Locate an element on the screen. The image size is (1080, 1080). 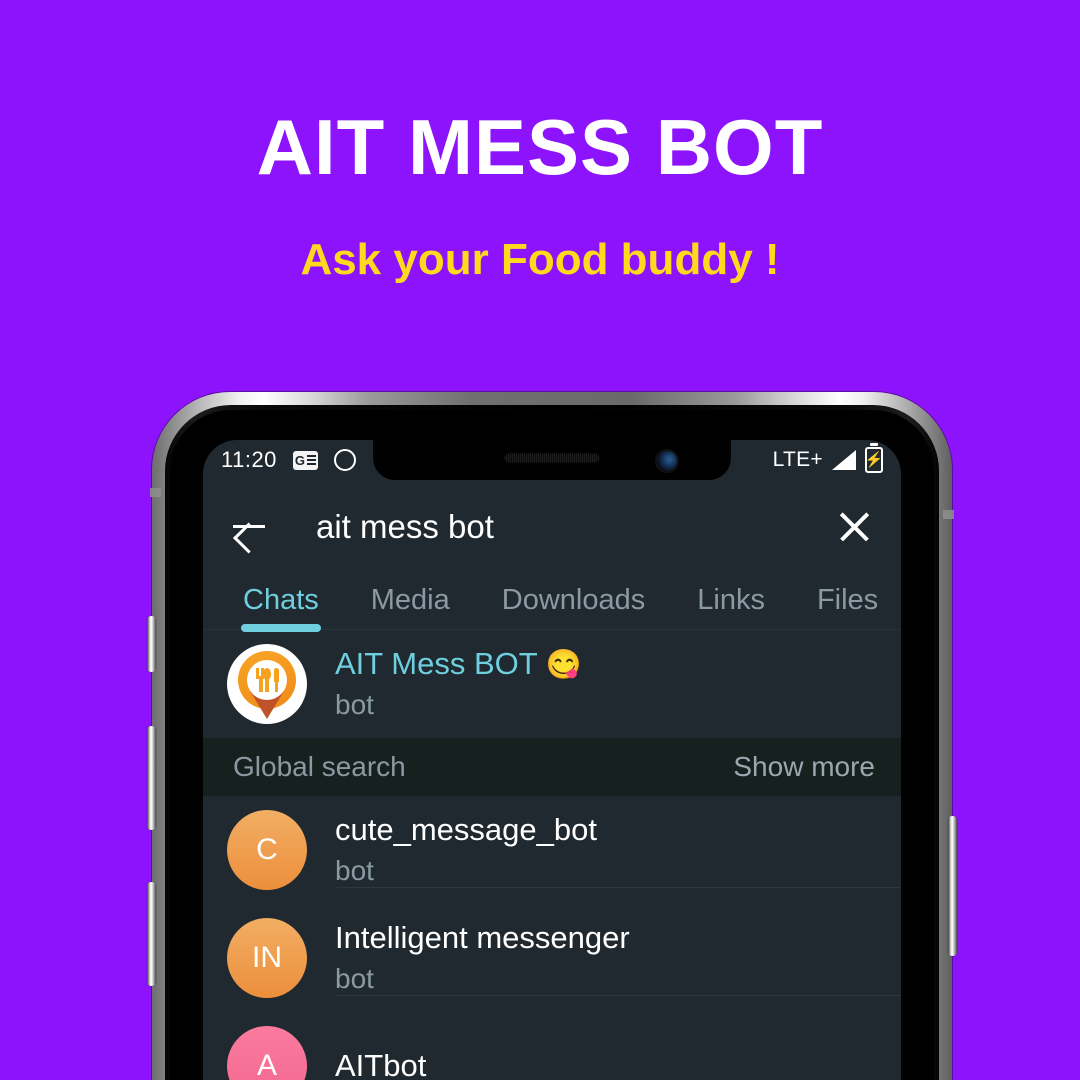
tab-files: Files is located at coordinates (847, 600).